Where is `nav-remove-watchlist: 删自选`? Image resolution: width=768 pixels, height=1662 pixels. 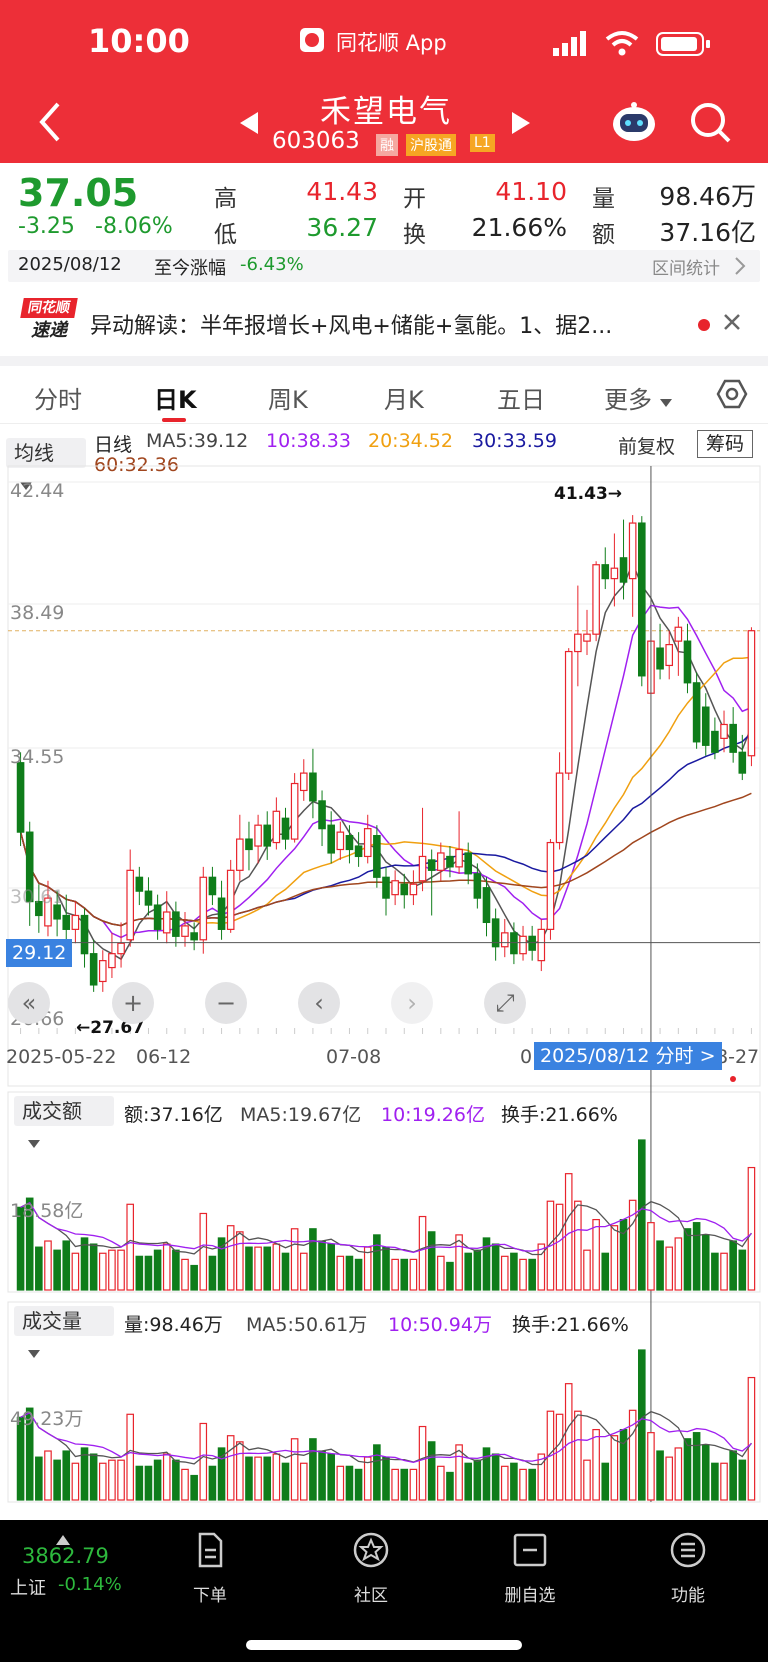
nav-remove-watchlist: 删自选 is located at coordinates (530, 1568).